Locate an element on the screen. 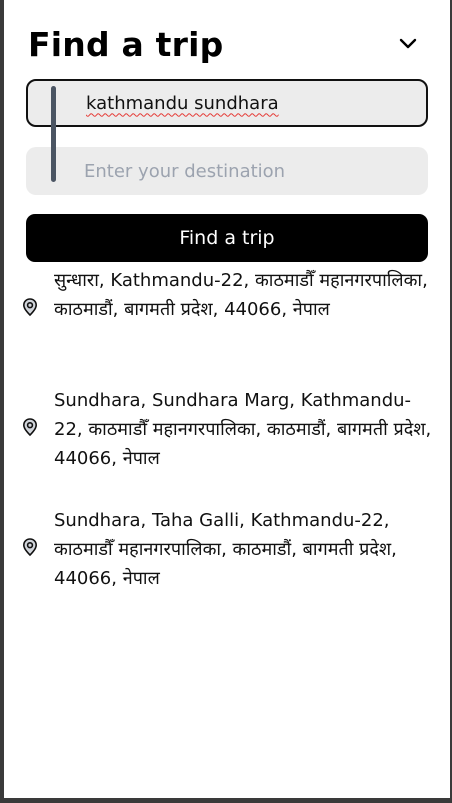 Image resolution: width=452 pixels, height=803 pixels. destination-input: Enter your destination is located at coordinates (227, 171).